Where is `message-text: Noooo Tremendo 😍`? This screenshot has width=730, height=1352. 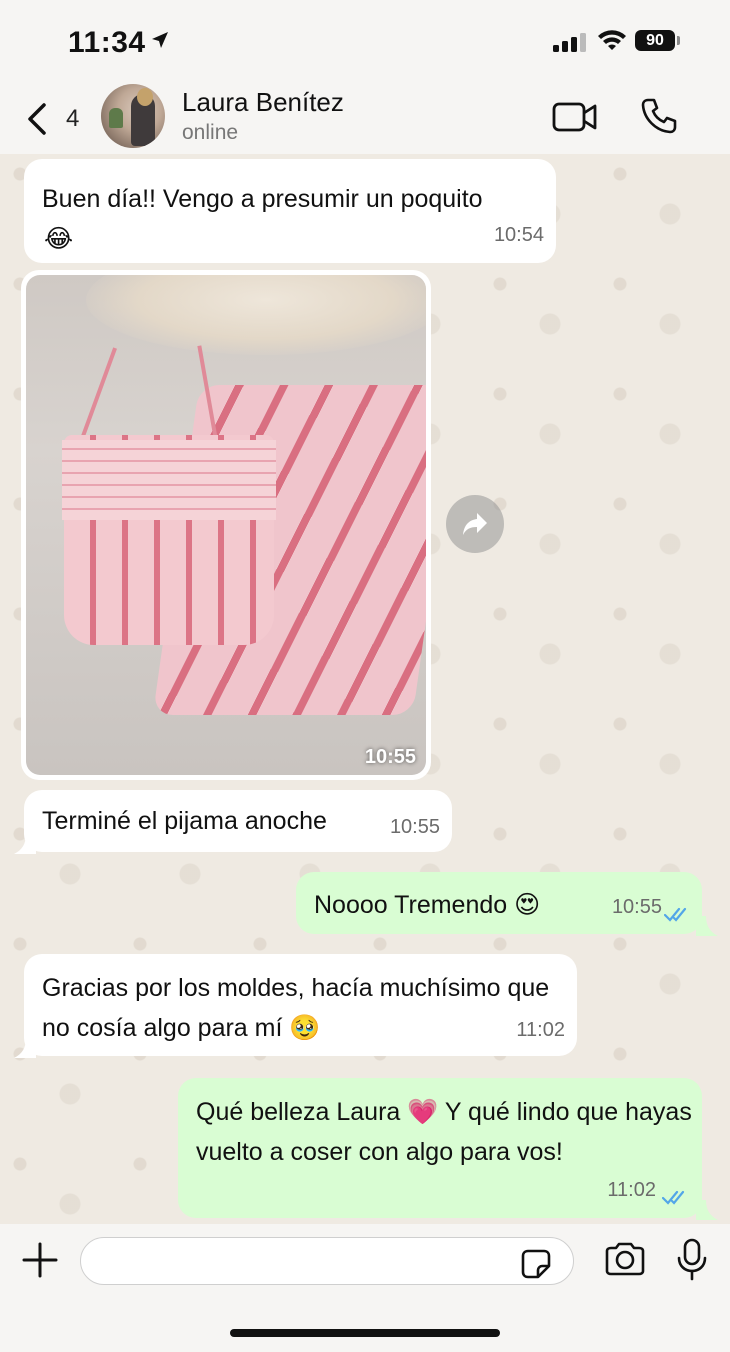 message-text: Noooo Tremendo 😍 is located at coordinates (427, 905).